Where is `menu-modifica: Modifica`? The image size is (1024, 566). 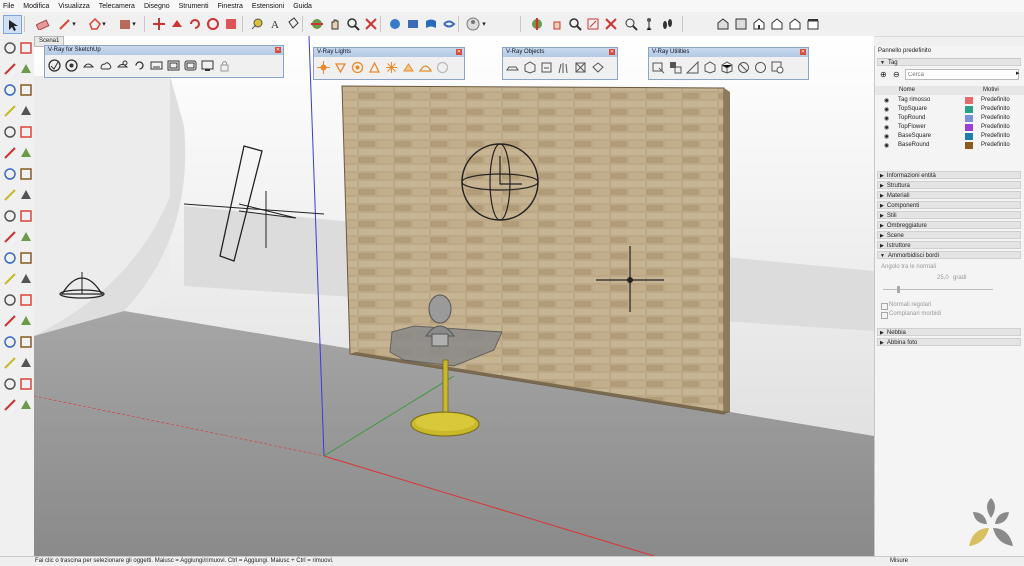
menu-modifica: Modifica is located at coordinates (36, 6).